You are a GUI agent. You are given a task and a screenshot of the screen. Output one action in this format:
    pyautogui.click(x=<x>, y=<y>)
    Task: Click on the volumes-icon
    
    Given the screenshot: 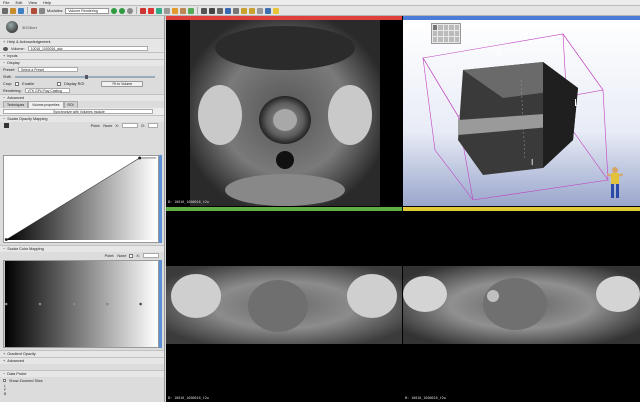 What is the action you would take?
    pyautogui.click(x=151, y=10)
    